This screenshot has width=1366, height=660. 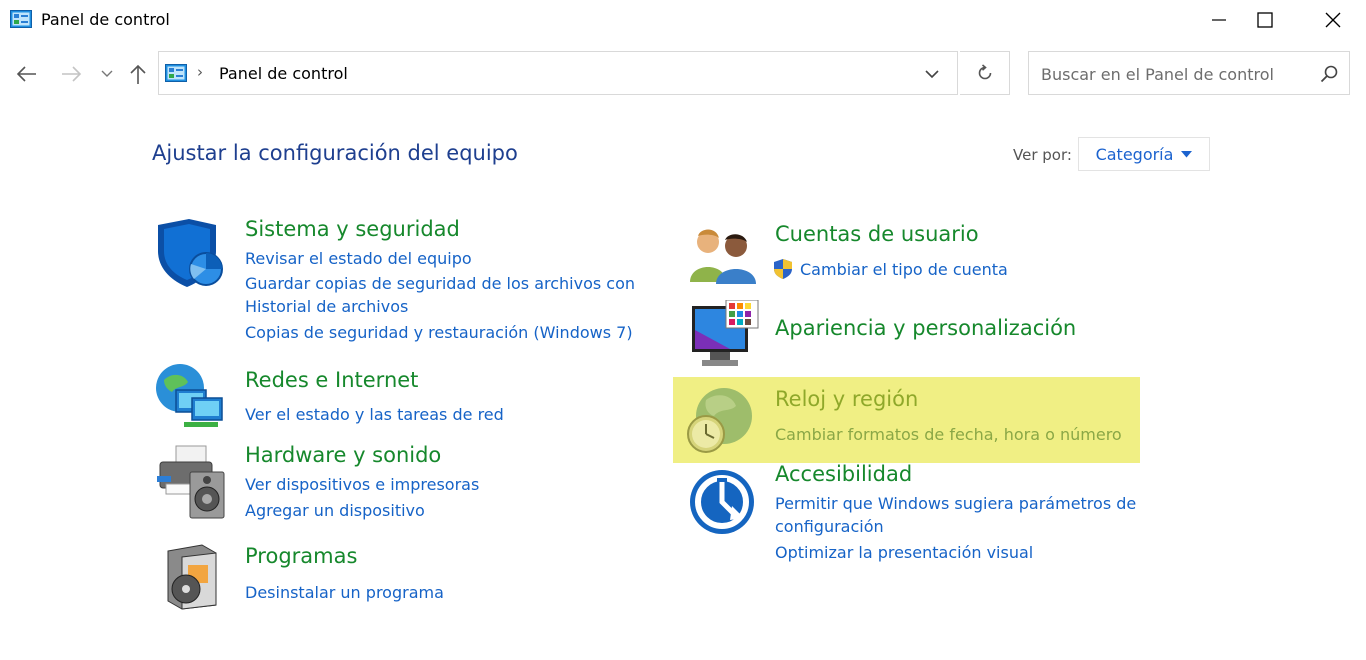 I want to click on refresh-button, so click(x=985, y=73).